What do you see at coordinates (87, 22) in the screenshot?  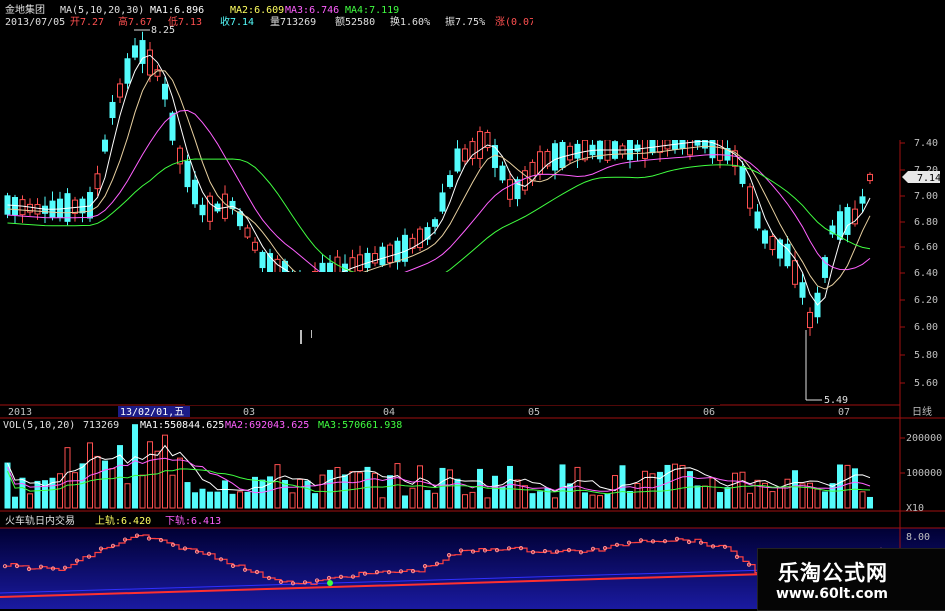 I see `open-value: 开7.27` at bounding box center [87, 22].